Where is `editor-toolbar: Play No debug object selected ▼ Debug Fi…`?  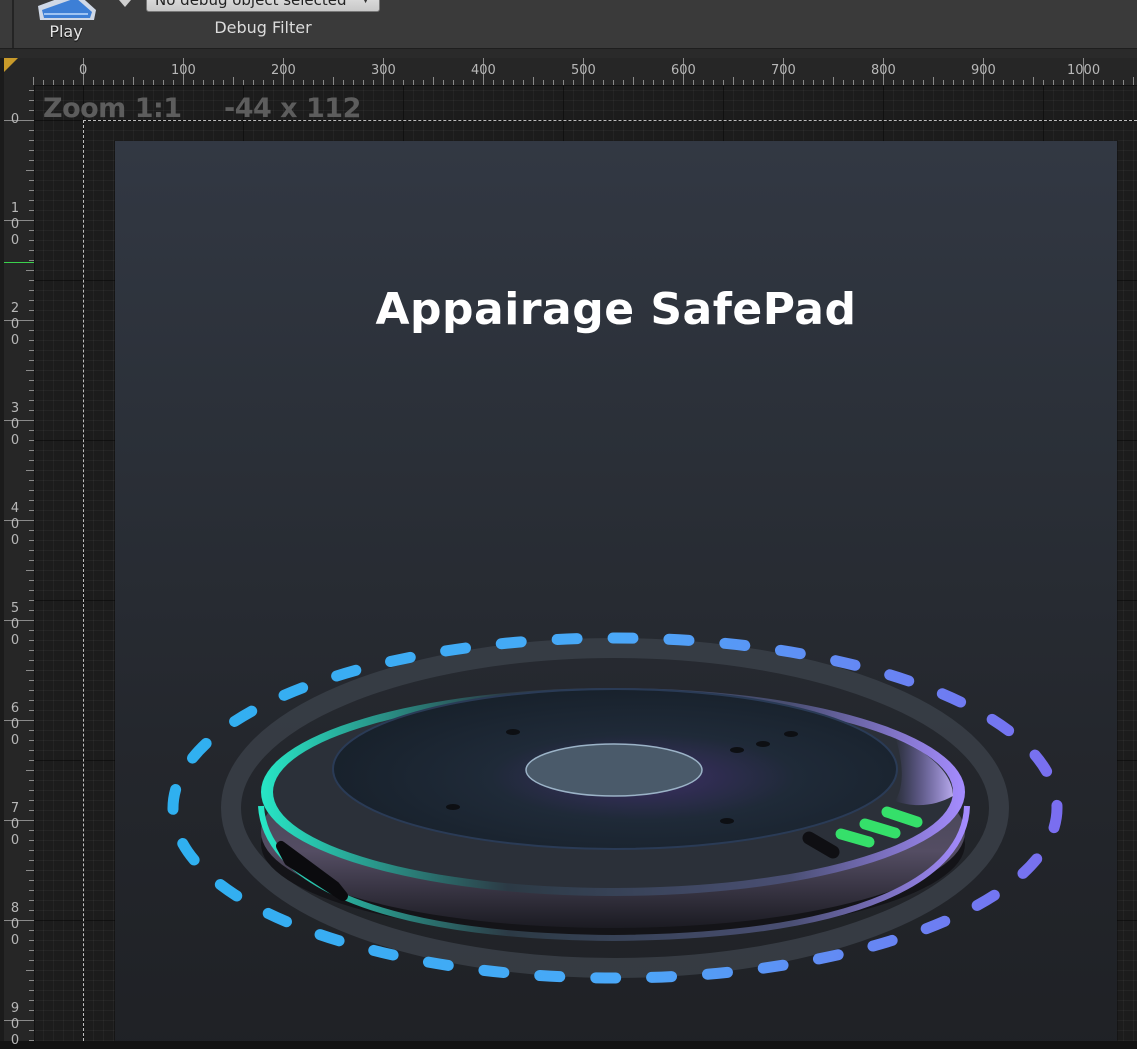
editor-toolbar: Play No debug object selected ▼ Debug Fi… is located at coordinates (568, 24).